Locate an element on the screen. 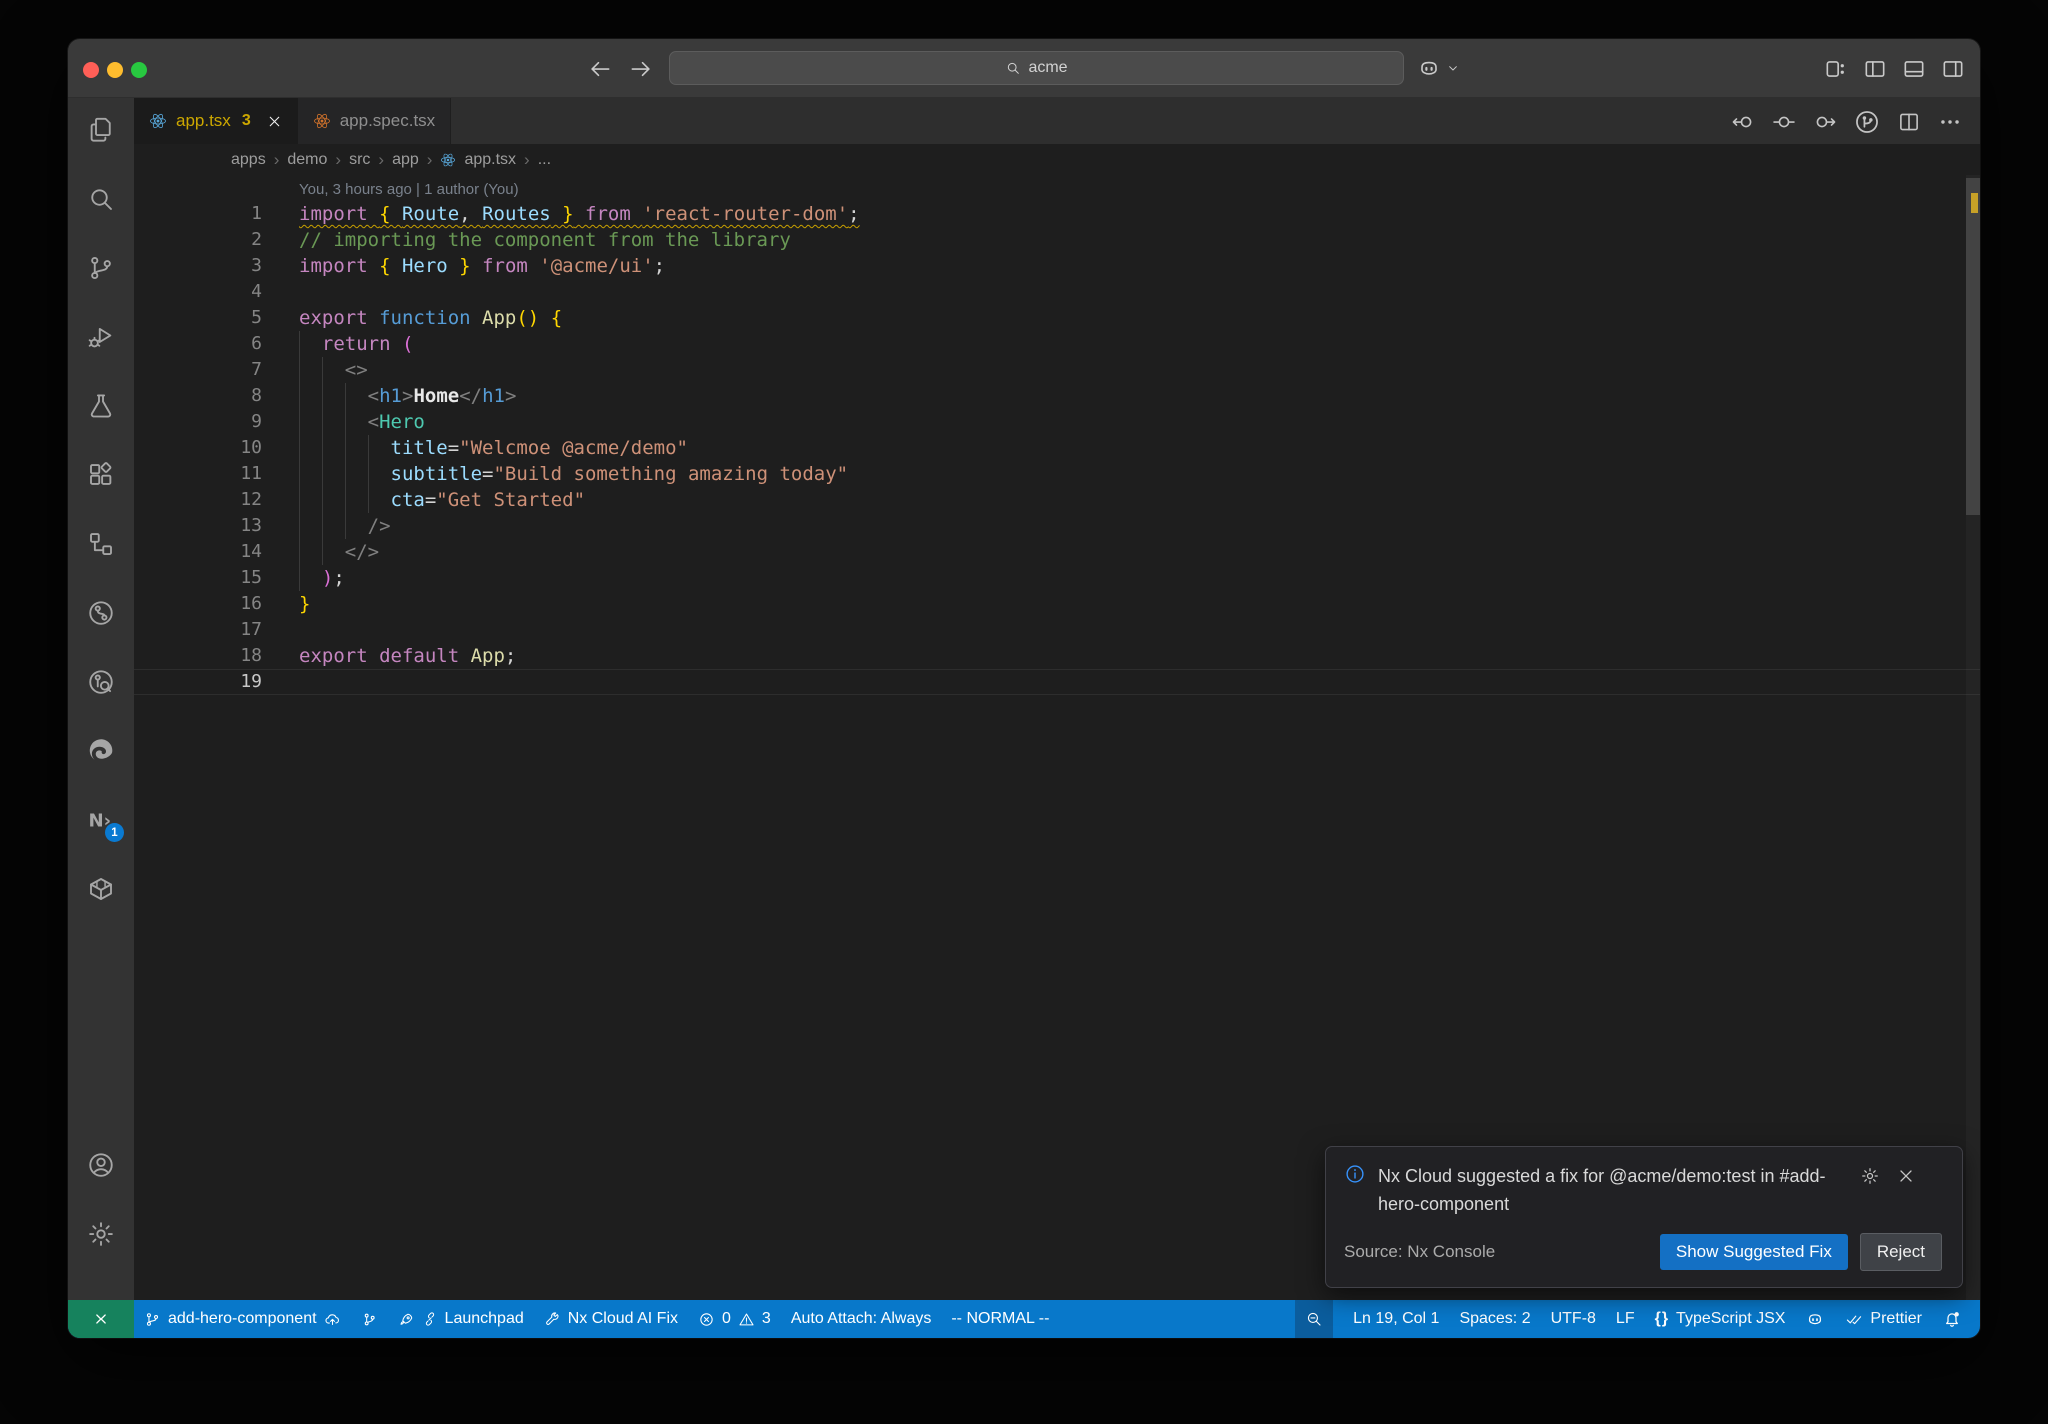  copilot-icon is located at coordinates (1815, 1319).